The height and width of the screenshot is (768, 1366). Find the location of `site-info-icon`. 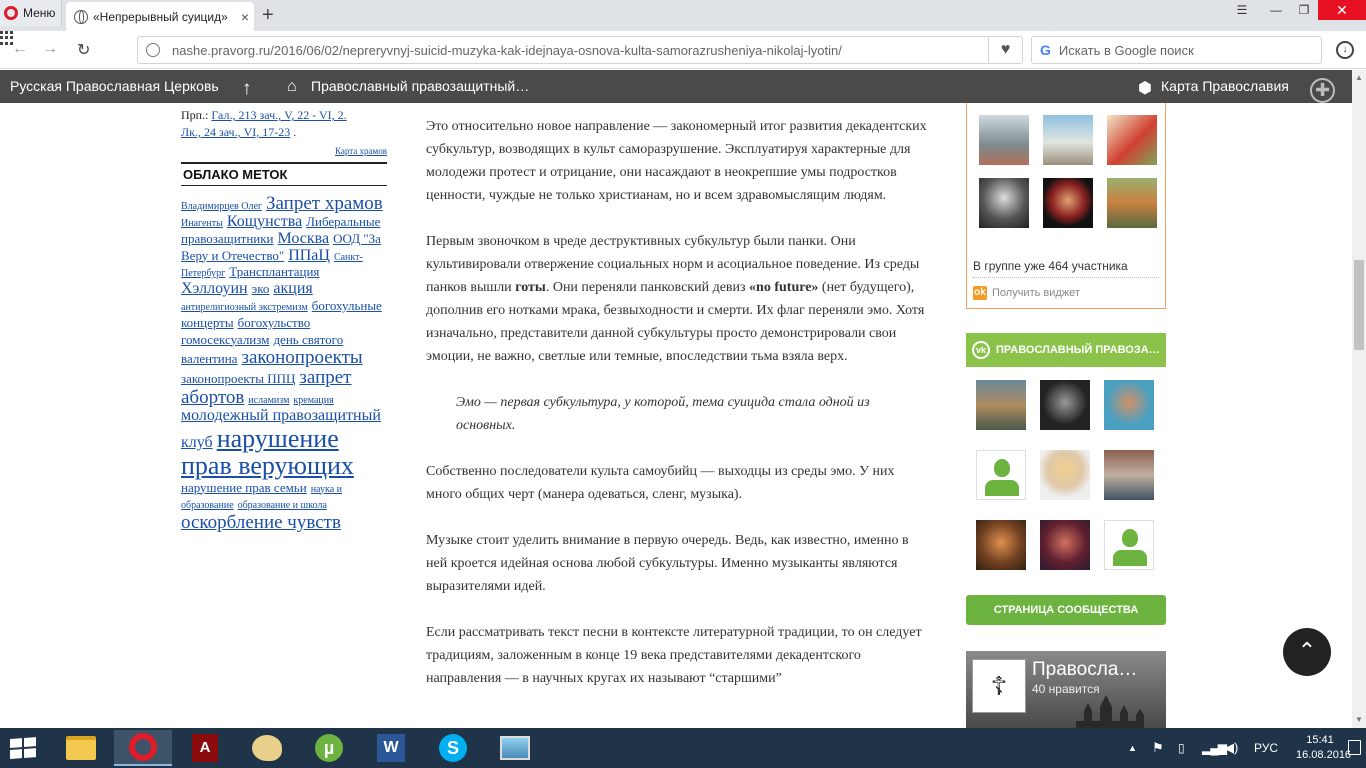

site-info-icon is located at coordinates (153, 50).